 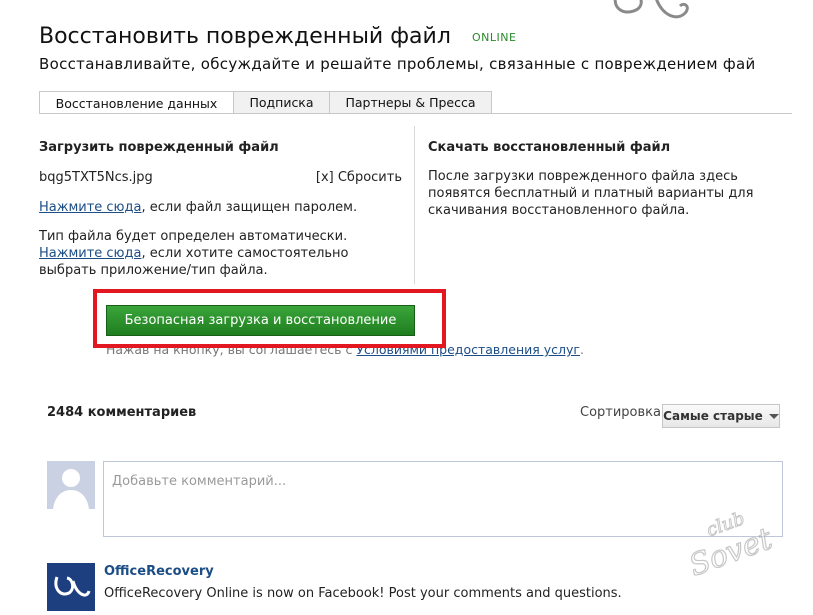 I want to click on tab-data-recovery: Восстановление данных, so click(x=136, y=102).